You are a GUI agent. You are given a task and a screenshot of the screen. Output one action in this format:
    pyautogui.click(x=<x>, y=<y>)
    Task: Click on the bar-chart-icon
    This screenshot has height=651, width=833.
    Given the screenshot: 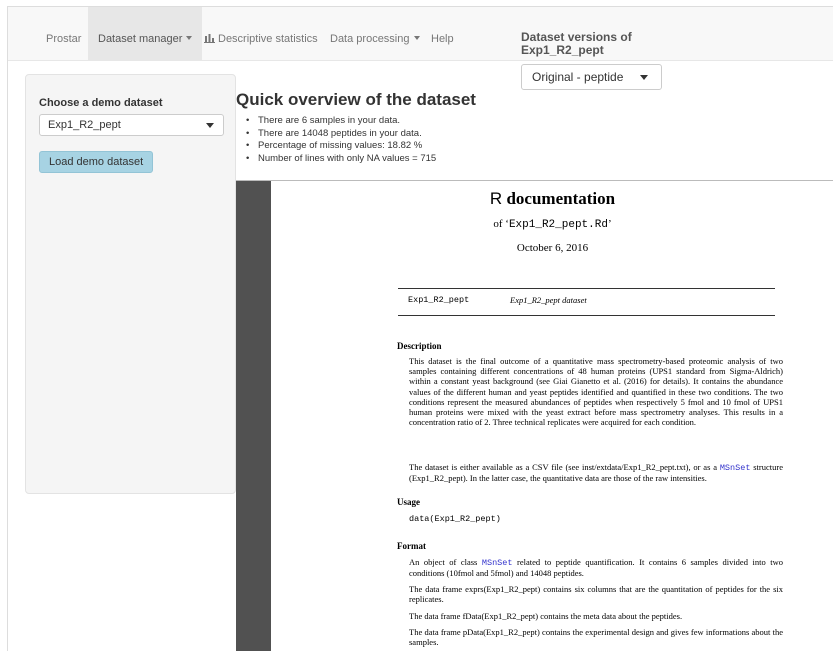 What is the action you would take?
    pyautogui.click(x=209, y=38)
    